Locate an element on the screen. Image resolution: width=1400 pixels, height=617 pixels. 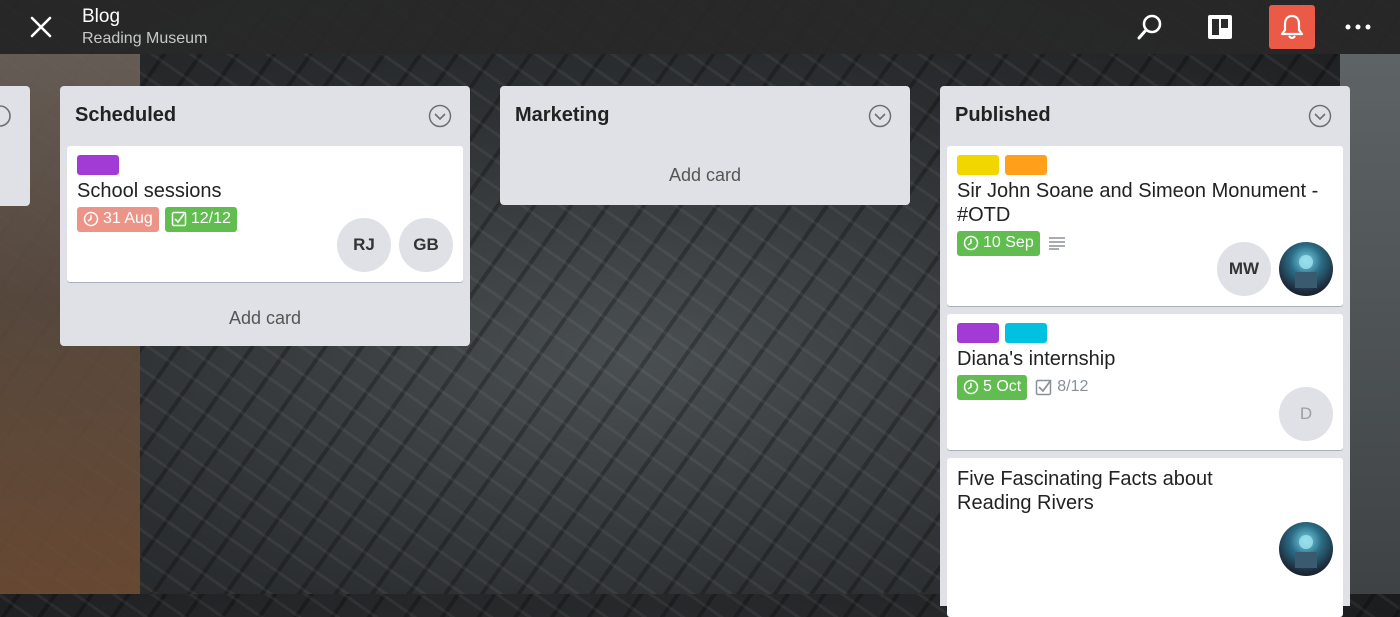
board-team-name: Reading Museum is located at coordinates (145, 38).